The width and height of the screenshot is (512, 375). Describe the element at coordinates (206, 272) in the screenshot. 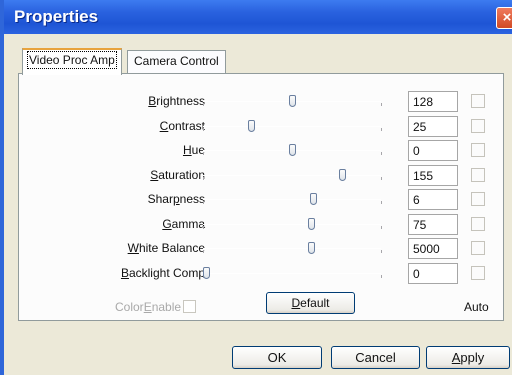

I see `backlight-comp-slider-thumb` at that location.